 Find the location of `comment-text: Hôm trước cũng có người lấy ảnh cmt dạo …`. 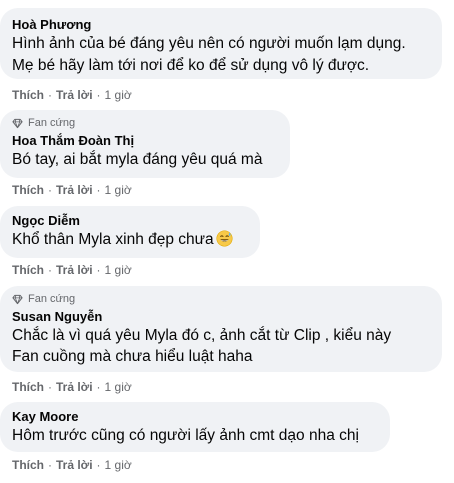

comment-text: Hôm trước cũng có người lấy ảnh cmt dạo … is located at coordinates (185, 435).